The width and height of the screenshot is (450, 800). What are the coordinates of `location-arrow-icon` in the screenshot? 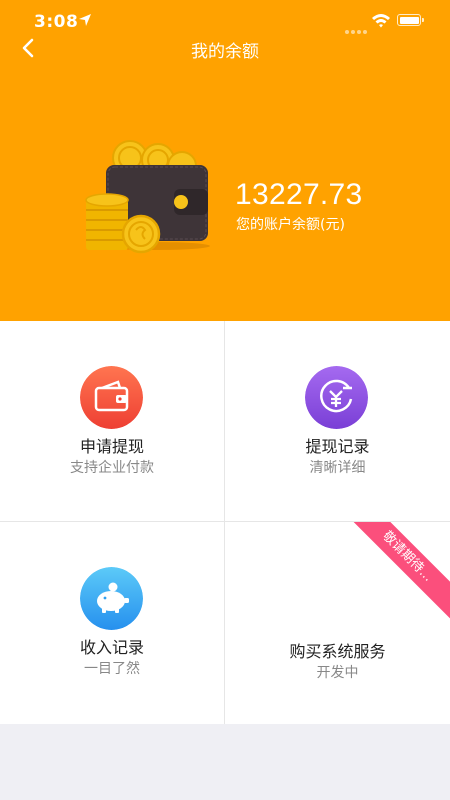 It's located at (85, 20).